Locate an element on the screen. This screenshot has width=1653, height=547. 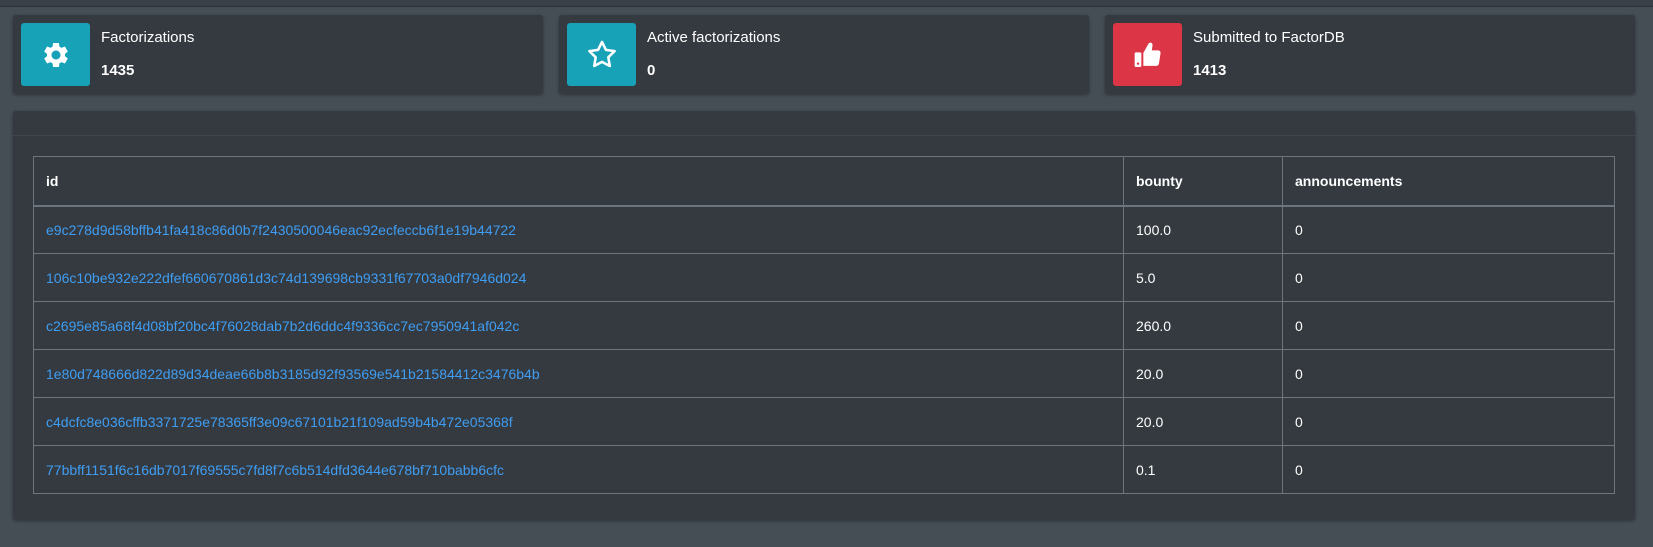
gear-icon is located at coordinates (55, 54).